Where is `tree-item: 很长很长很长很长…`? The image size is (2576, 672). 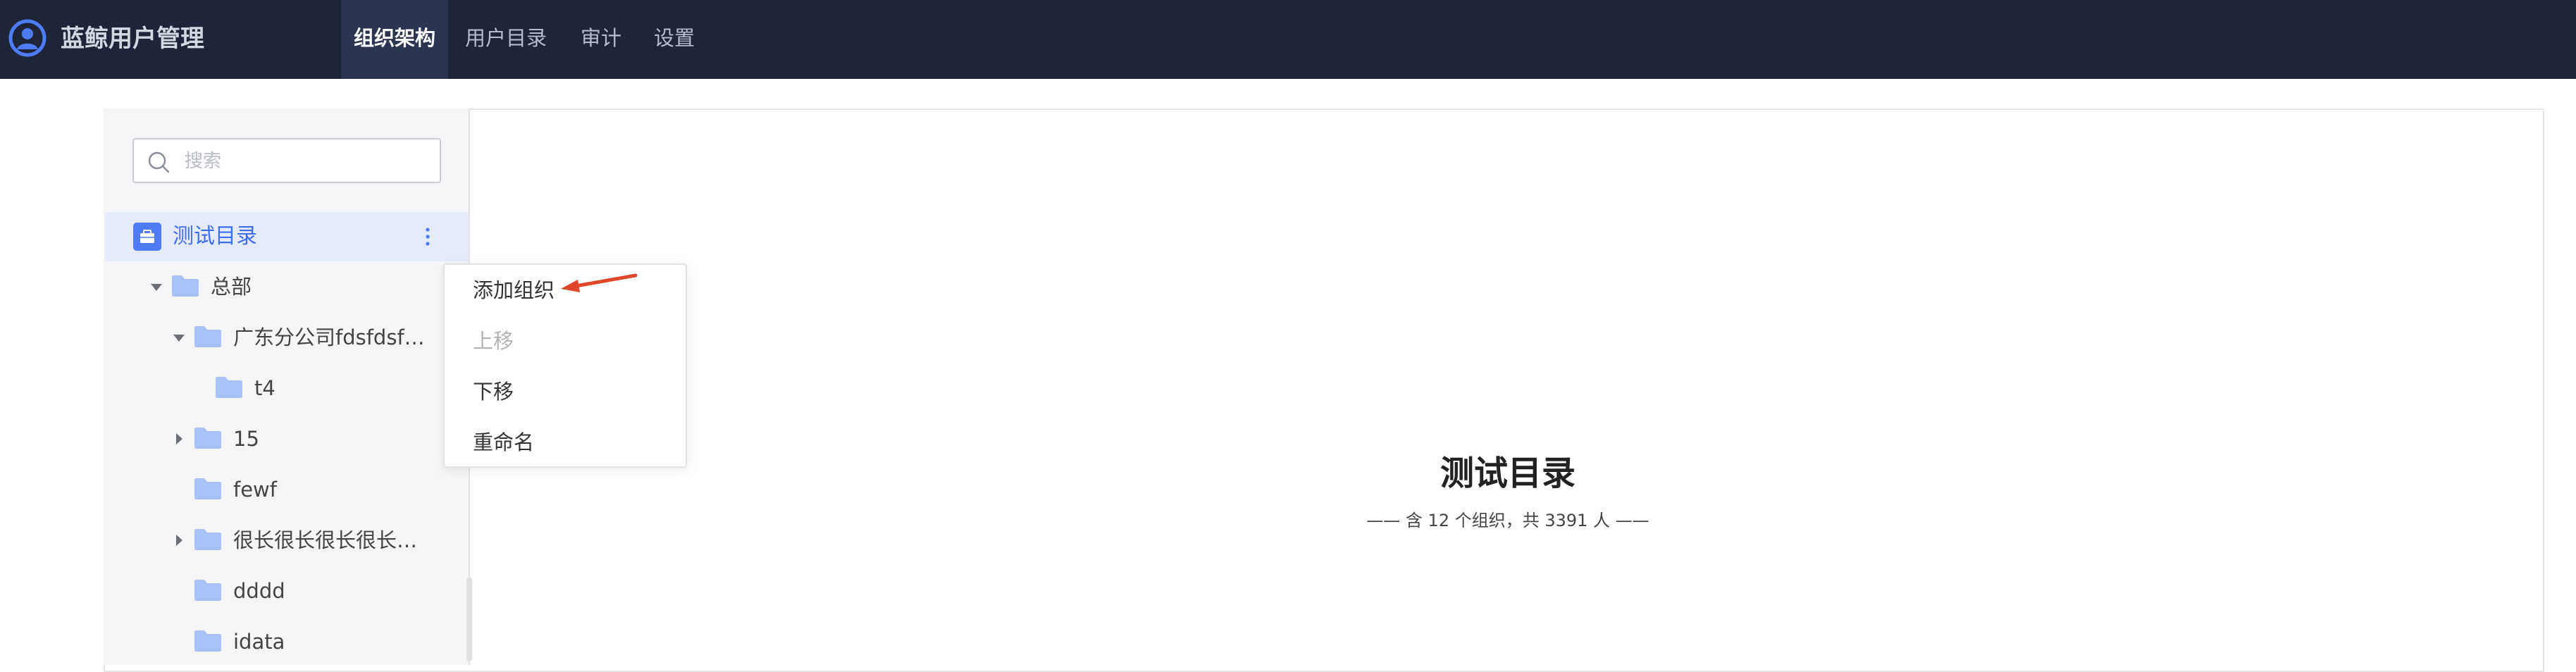
tree-item: 很长很长很长很长… is located at coordinates (274, 540).